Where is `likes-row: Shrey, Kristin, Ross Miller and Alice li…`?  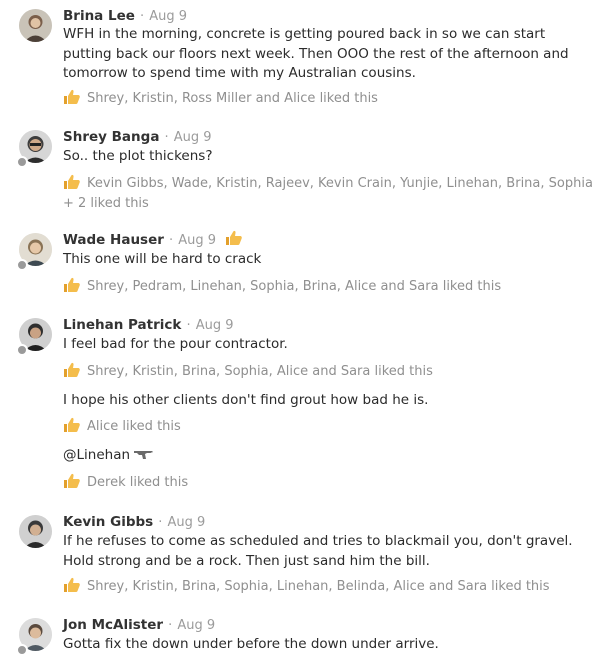
likes-row: Shrey, Kristin, Ross Miller and Alice li… is located at coordinates (330, 99).